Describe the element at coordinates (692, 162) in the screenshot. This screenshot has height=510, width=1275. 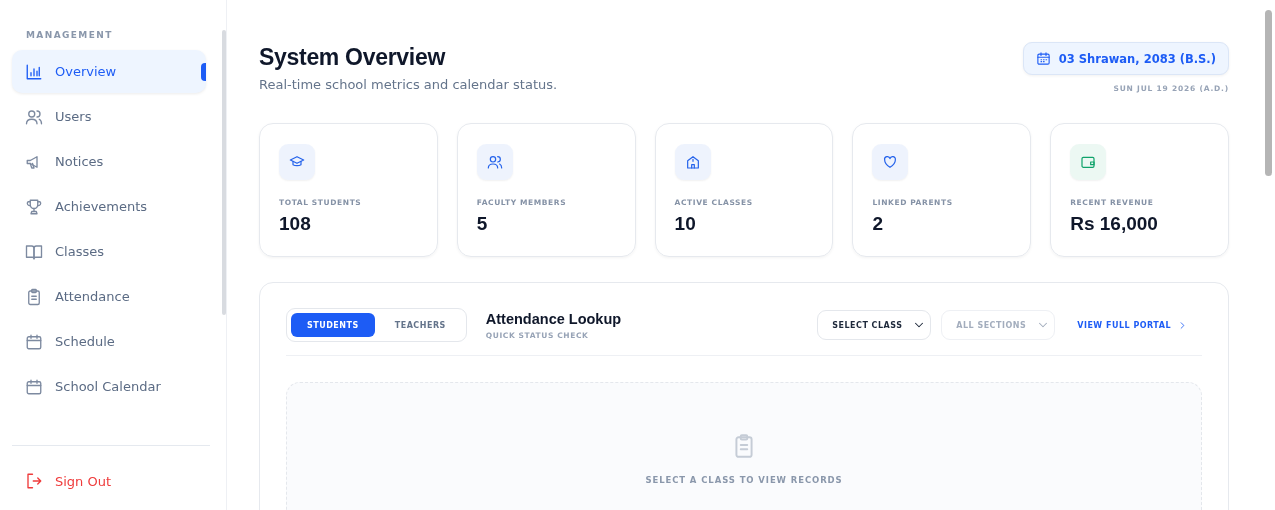
I see `school-building-icon` at that location.